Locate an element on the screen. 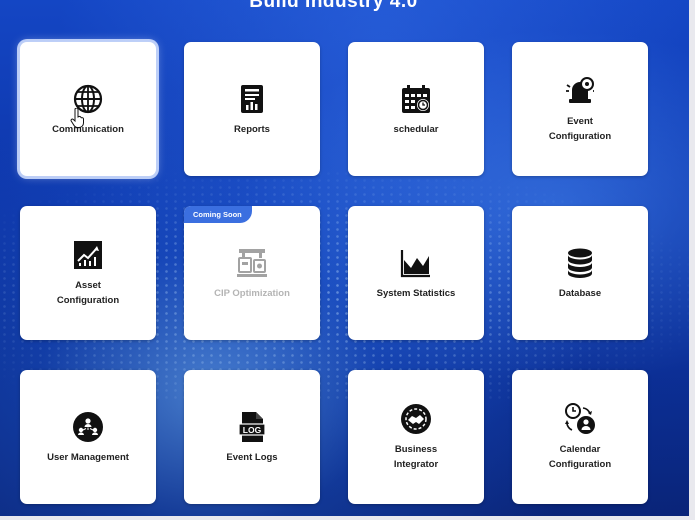 This screenshot has width=695, height=520. alarm-bell-icon is located at coordinates (580, 91).